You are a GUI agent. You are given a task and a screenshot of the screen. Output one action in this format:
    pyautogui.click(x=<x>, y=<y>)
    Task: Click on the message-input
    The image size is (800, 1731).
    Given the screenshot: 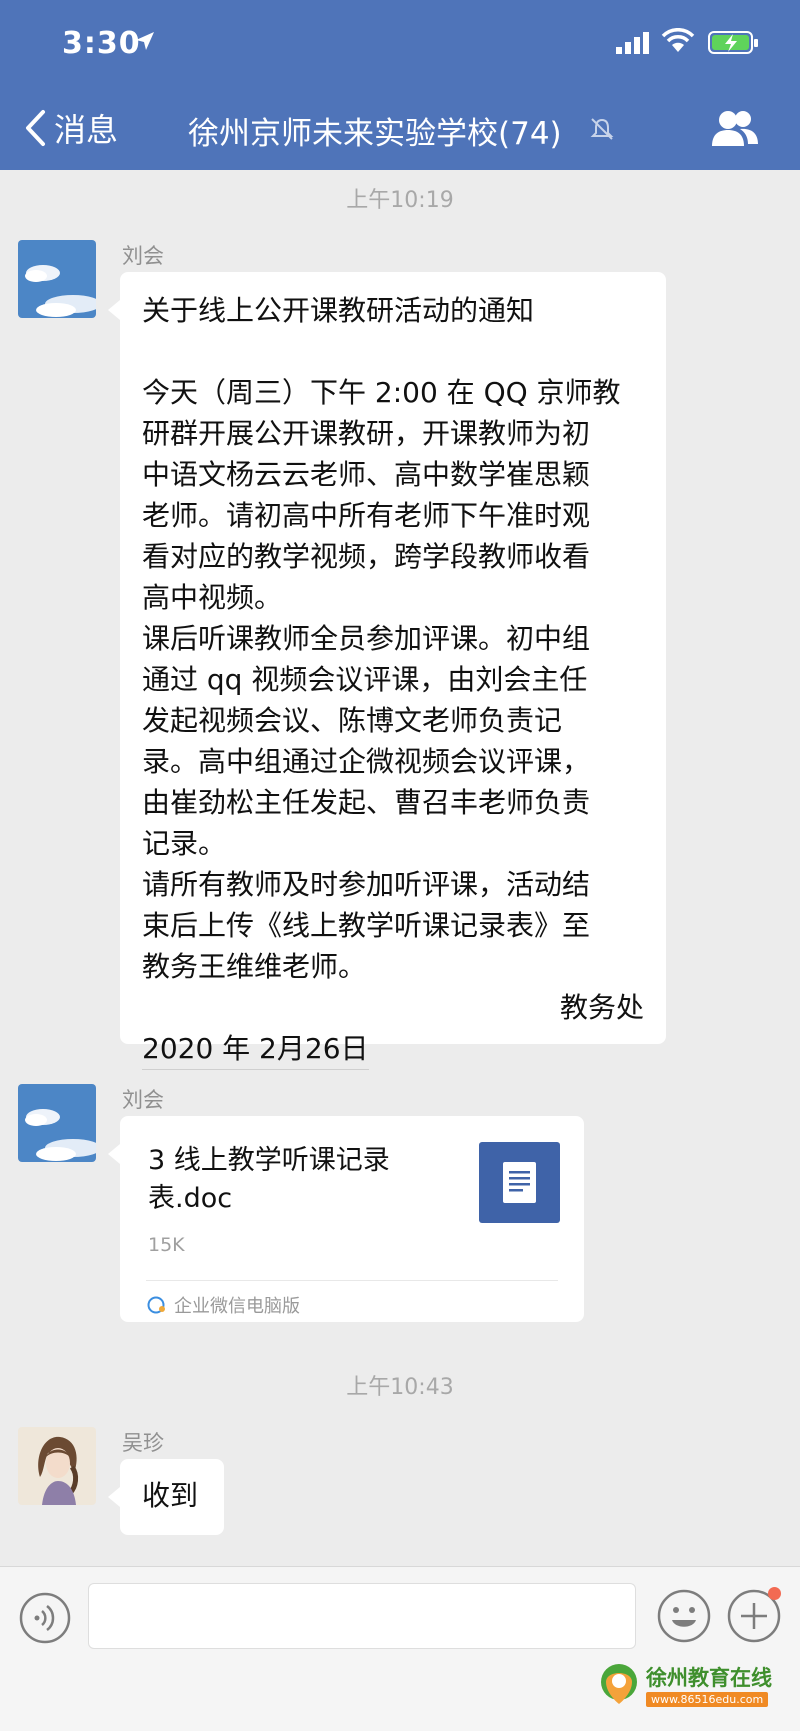 What is the action you would take?
    pyautogui.click(x=362, y=1616)
    